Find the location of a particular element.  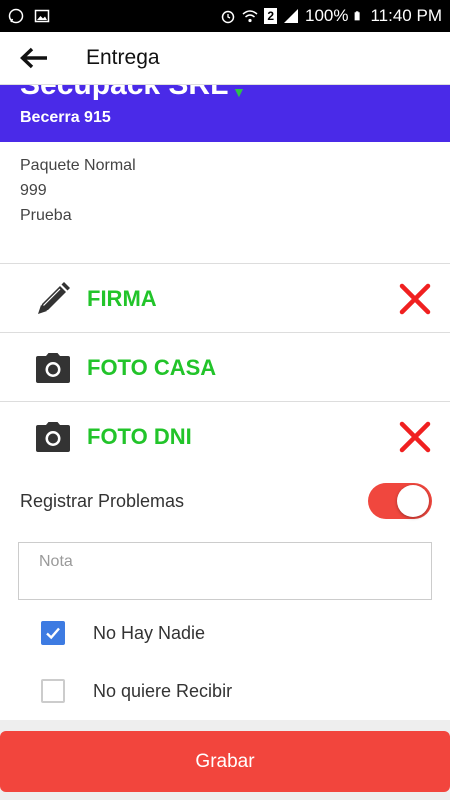

package-type: Paquete Normal is located at coordinates (78, 165).